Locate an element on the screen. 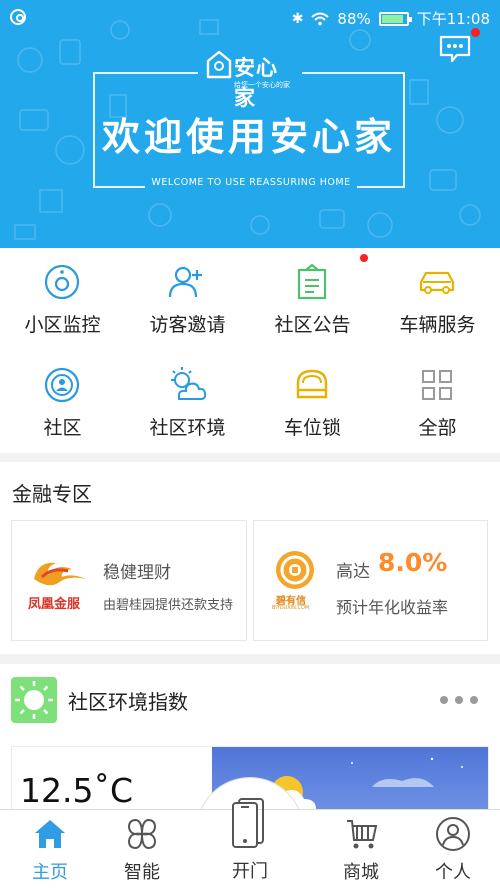 Image resolution: width=500 pixels, height=888 pixels. menu-item-all: 全部 is located at coordinates (437, 401).